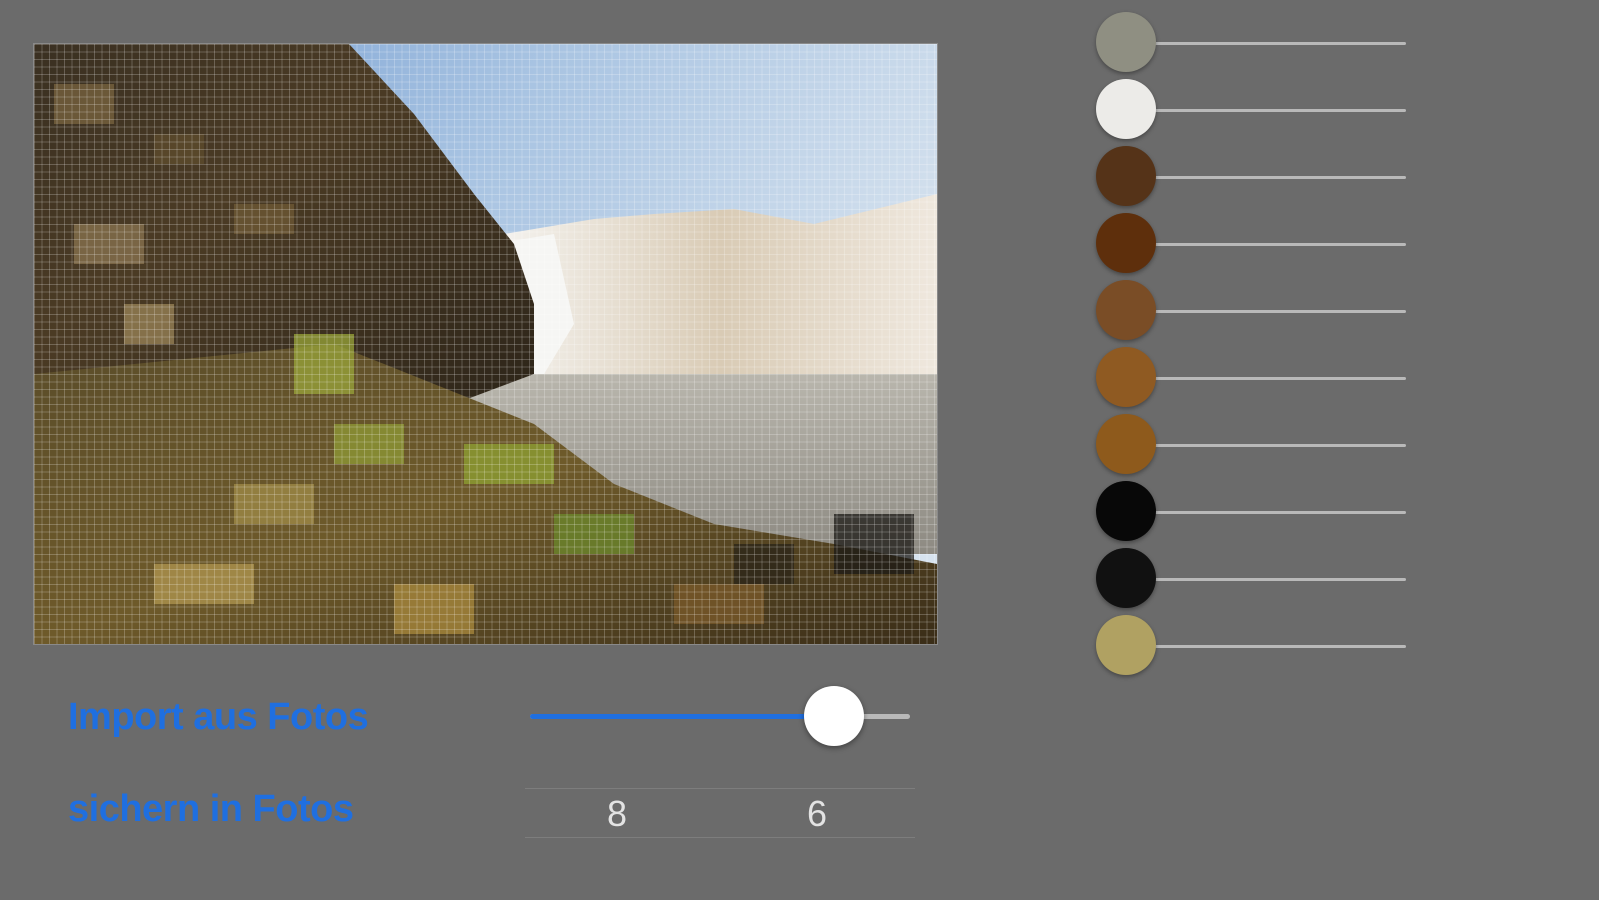  Describe the element at coordinates (817, 814) in the screenshot. I see `picker-value-right: 6` at that location.